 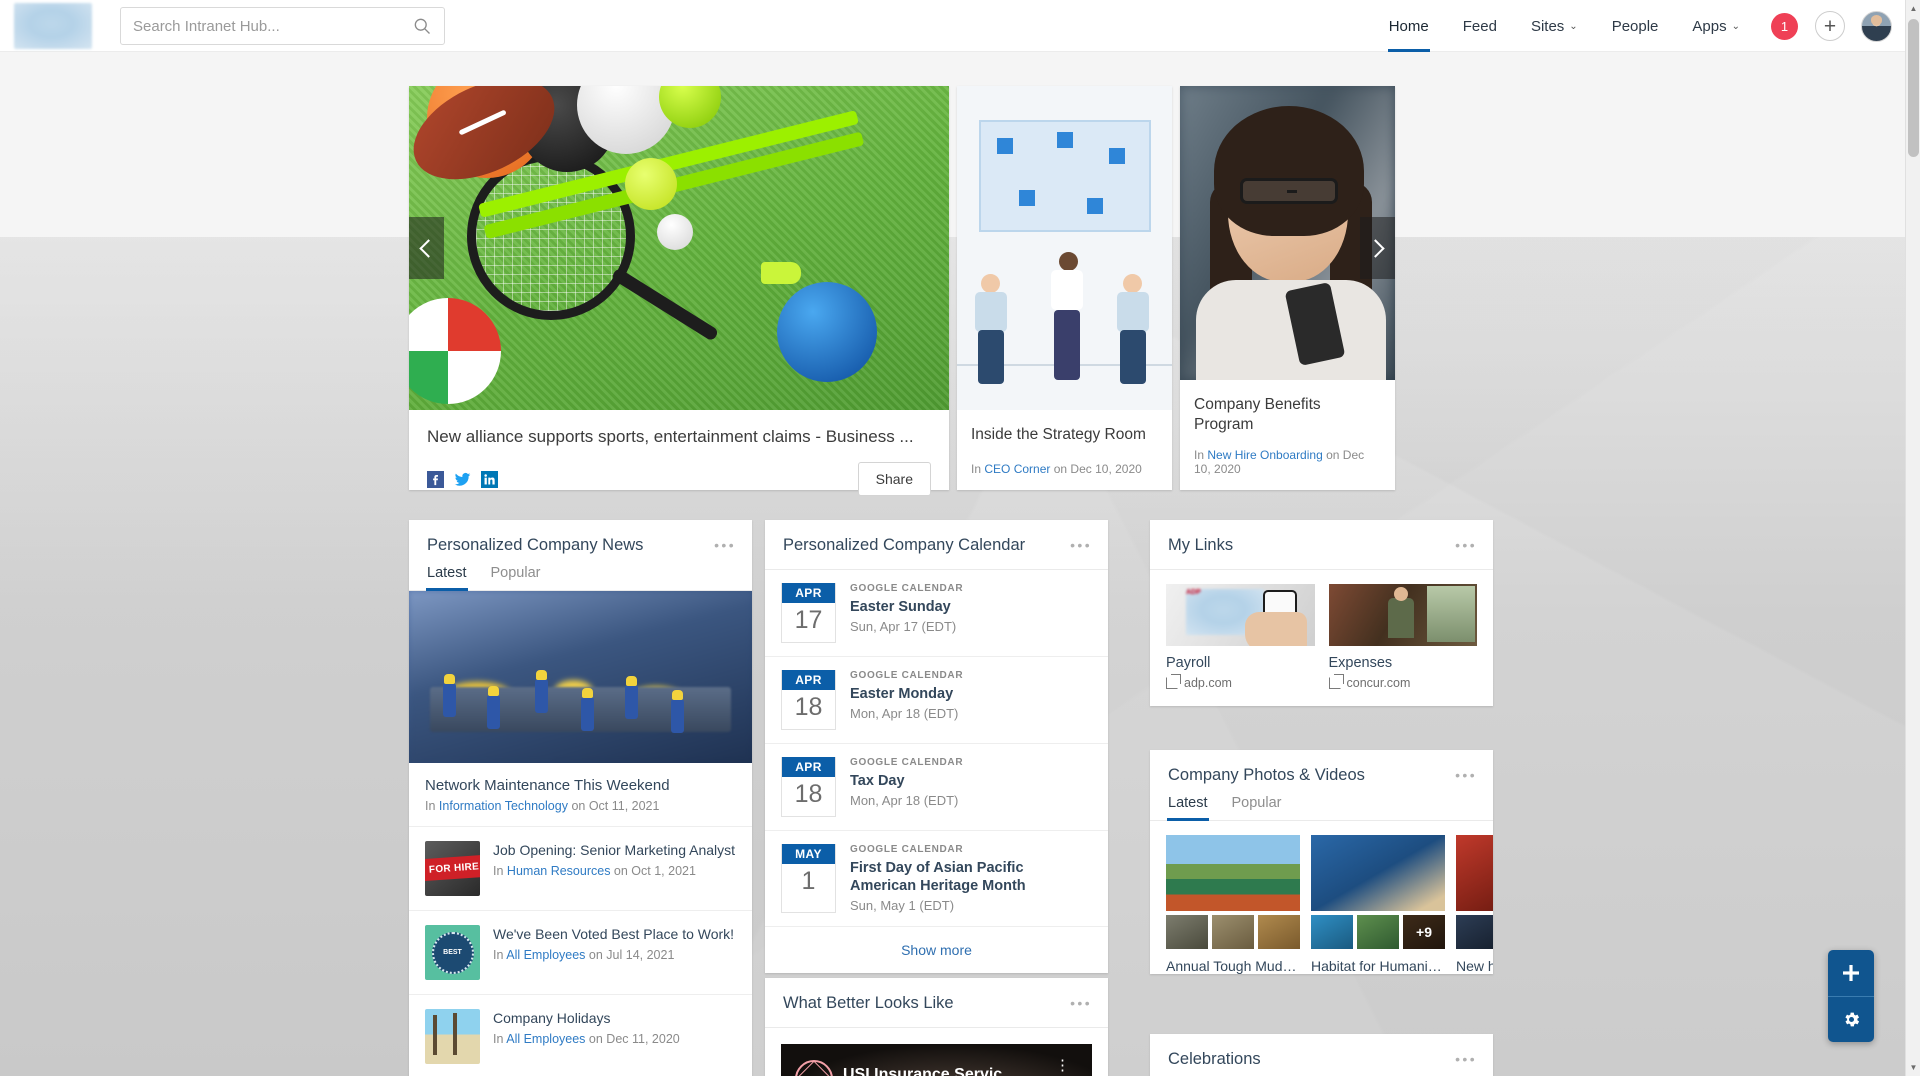 What do you see at coordinates (1187, 808) in the screenshot?
I see `tab-photos-latest: Latest` at bounding box center [1187, 808].